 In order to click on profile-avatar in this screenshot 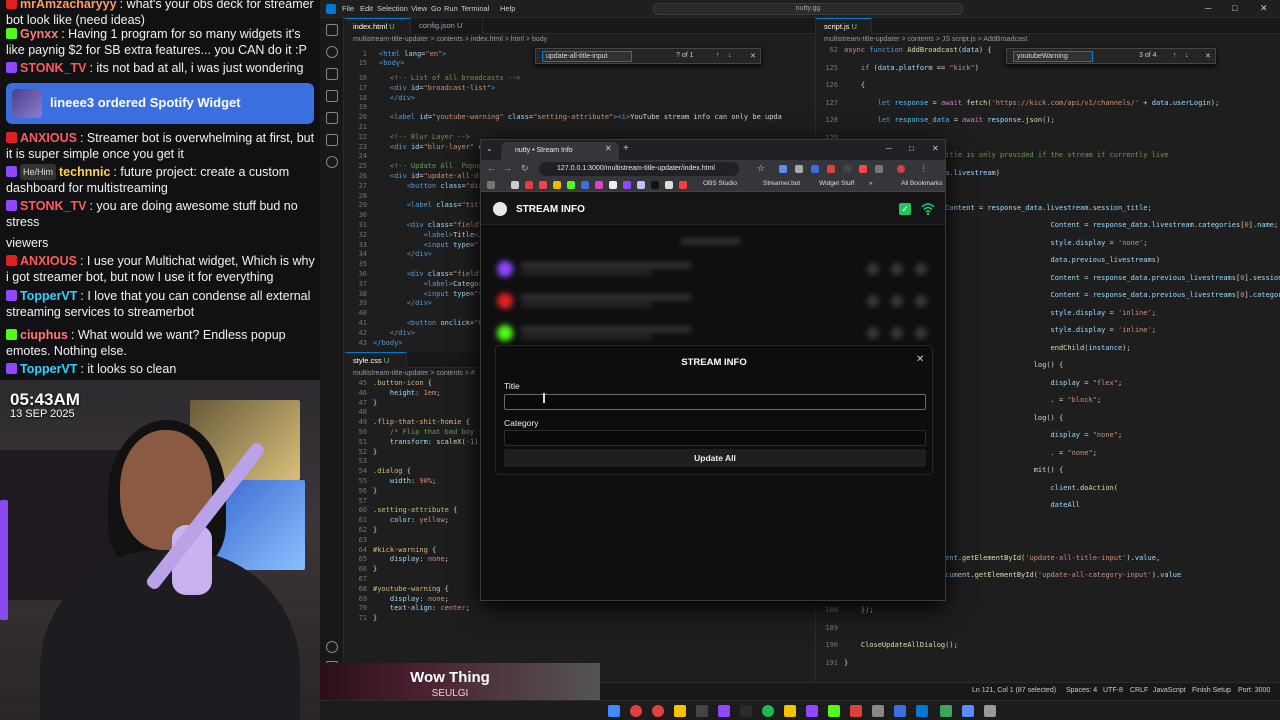, I will do `click(901, 169)`.